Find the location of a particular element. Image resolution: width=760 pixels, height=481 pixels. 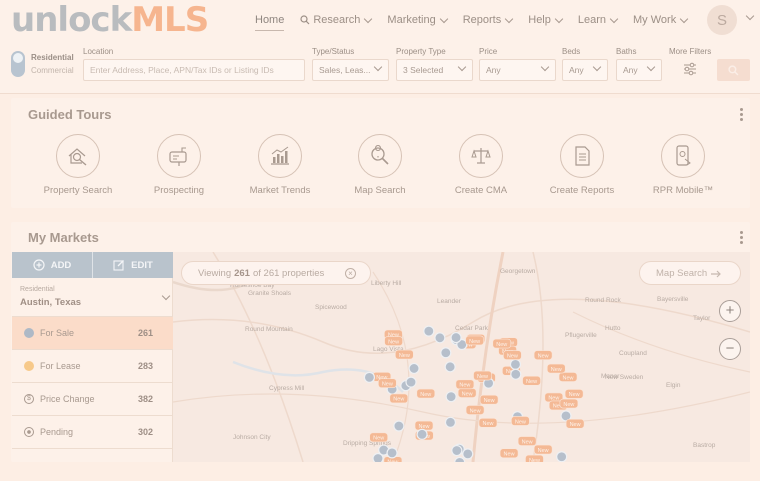

market-row-for-sale: For Sale 261 is located at coordinates (92, 332).